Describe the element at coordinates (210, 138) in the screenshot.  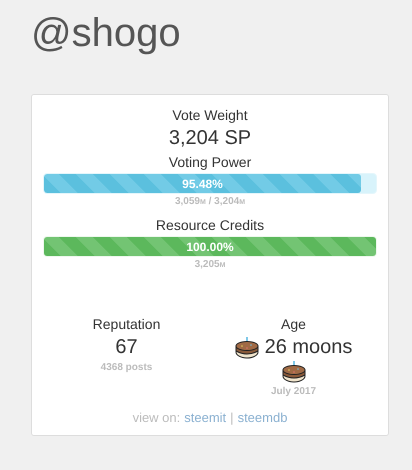
I see `vote-weight-value: 3,204 SP` at that location.